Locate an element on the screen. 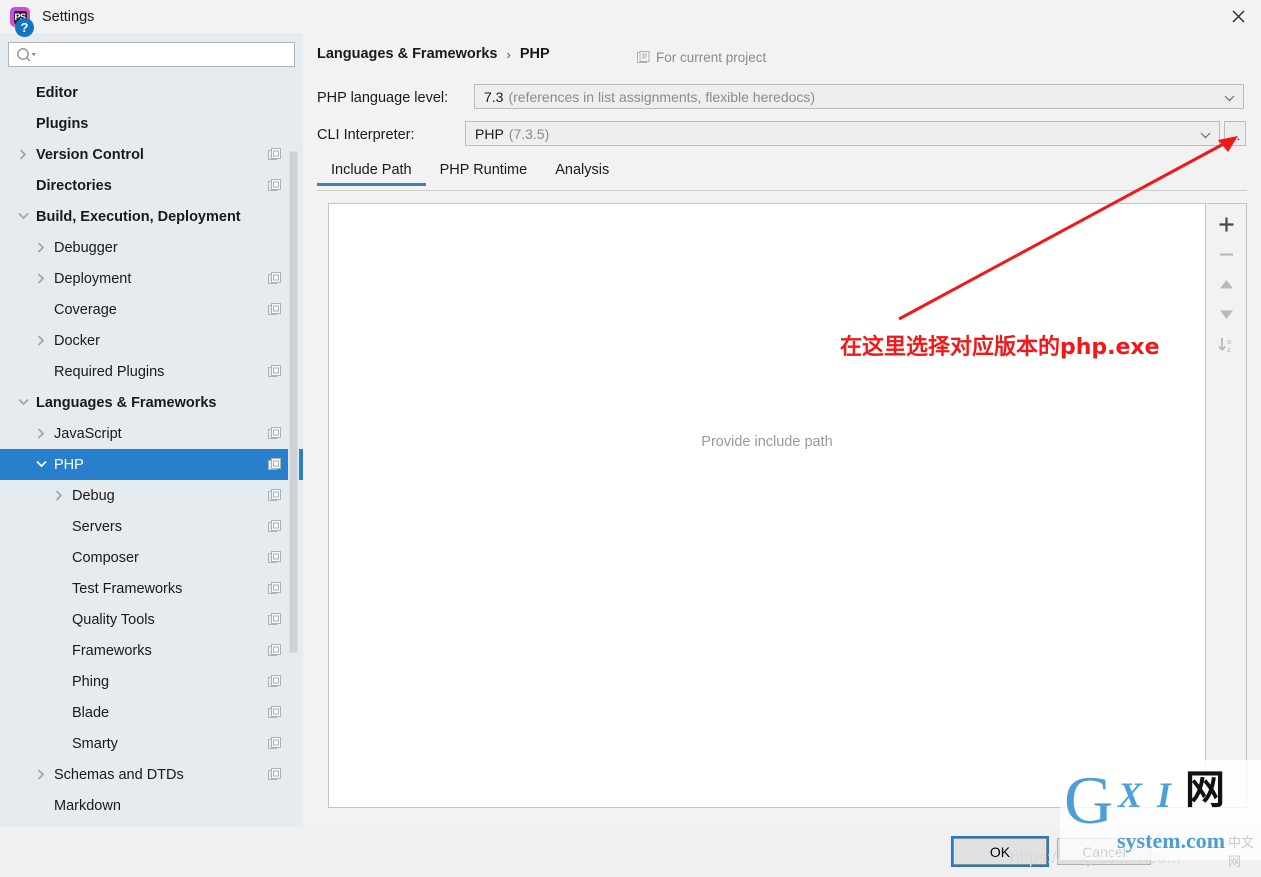 The image size is (1261, 877). ok-button: OK is located at coordinates (1000, 851).